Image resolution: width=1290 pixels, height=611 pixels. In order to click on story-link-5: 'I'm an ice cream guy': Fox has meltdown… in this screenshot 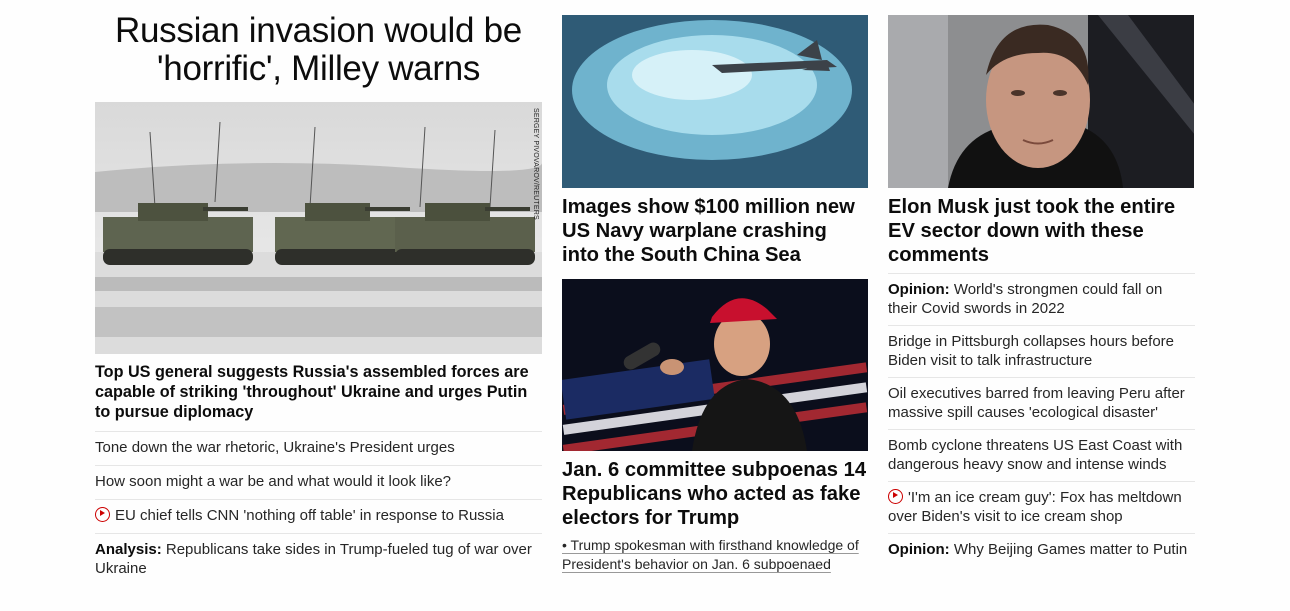, I will do `click(1041, 507)`.